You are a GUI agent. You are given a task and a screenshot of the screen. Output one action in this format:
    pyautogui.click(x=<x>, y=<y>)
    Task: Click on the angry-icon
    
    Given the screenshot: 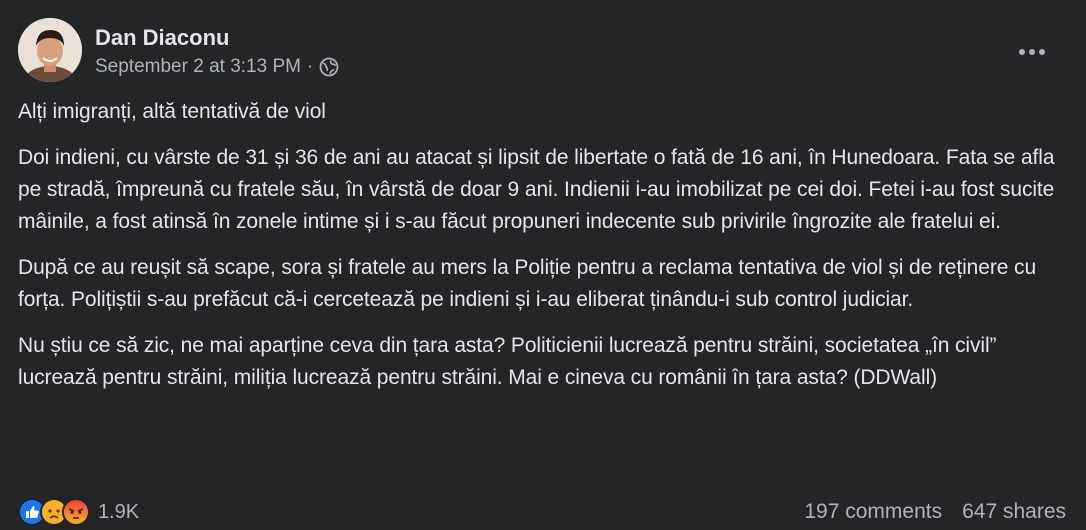 What is the action you would take?
    pyautogui.click(x=76, y=512)
    